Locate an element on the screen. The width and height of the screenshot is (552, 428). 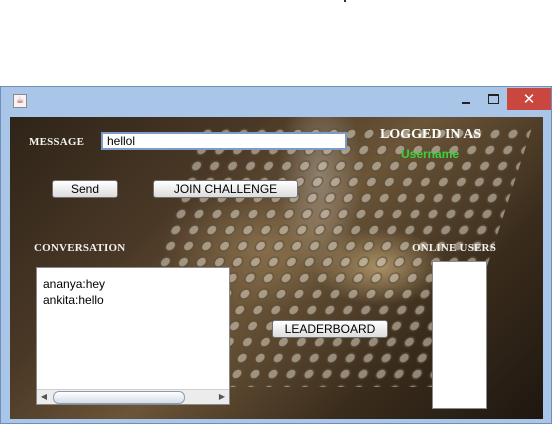
conversation-message: ankita:hello is located at coordinates (73, 300).